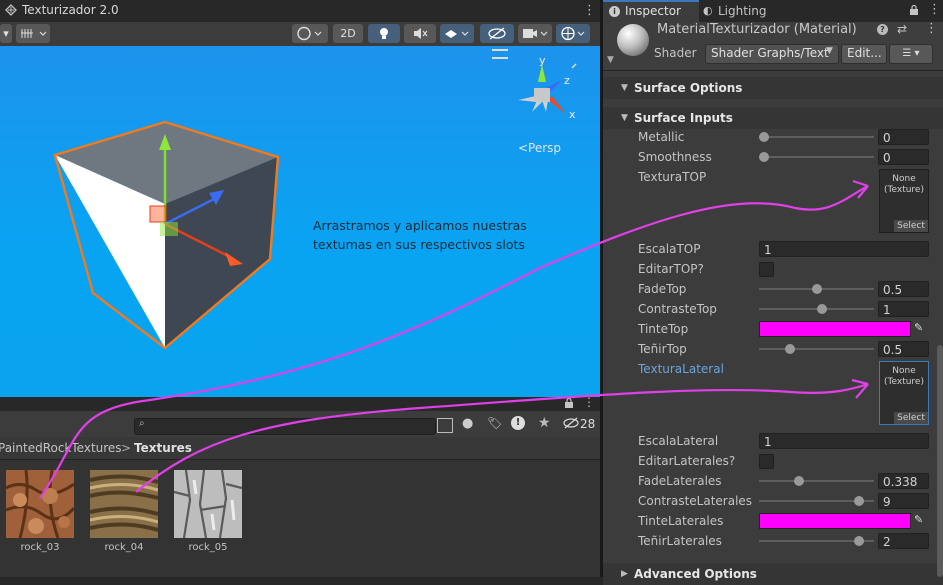 The image size is (943, 585). I want to click on component-menu-icon: ⋮, so click(931, 28).